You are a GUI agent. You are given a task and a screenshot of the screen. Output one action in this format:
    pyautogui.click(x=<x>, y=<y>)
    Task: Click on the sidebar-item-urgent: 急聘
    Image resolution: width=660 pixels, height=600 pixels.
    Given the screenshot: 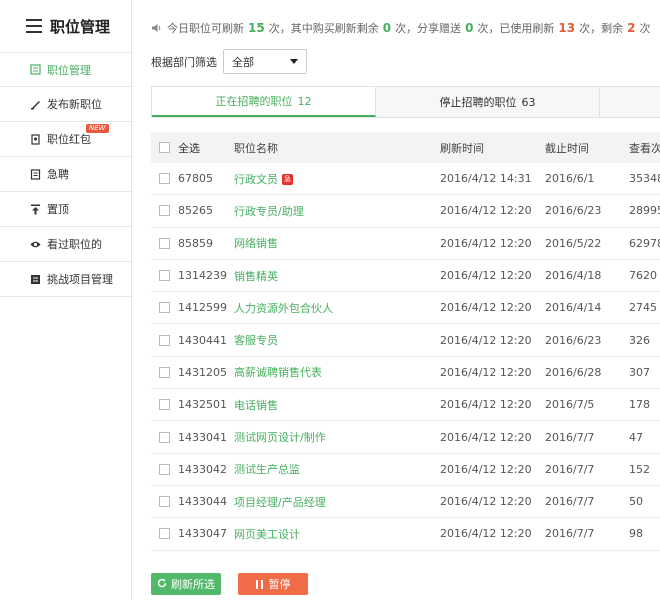 What is the action you would take?
    pyautogui.click(x=65, y=174)
    